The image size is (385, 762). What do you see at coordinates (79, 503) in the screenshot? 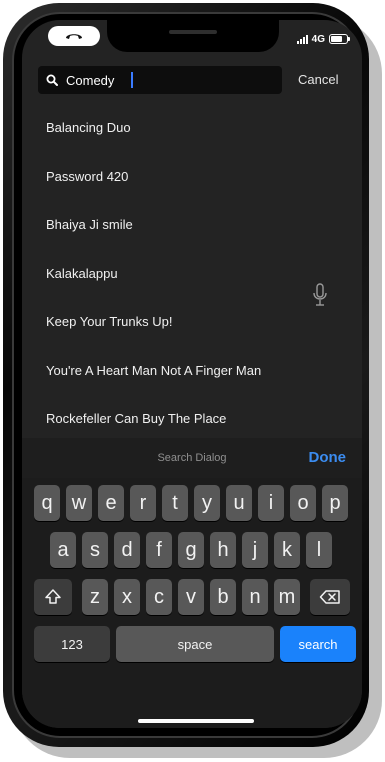
I see `key-w: w` at bounding box center [79, 503].